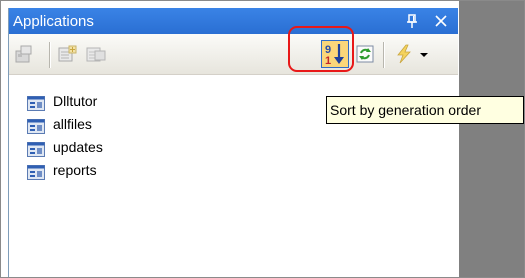 This screenshot has height=278, width=525. I want to click on add-application-button, so click(68, 54).